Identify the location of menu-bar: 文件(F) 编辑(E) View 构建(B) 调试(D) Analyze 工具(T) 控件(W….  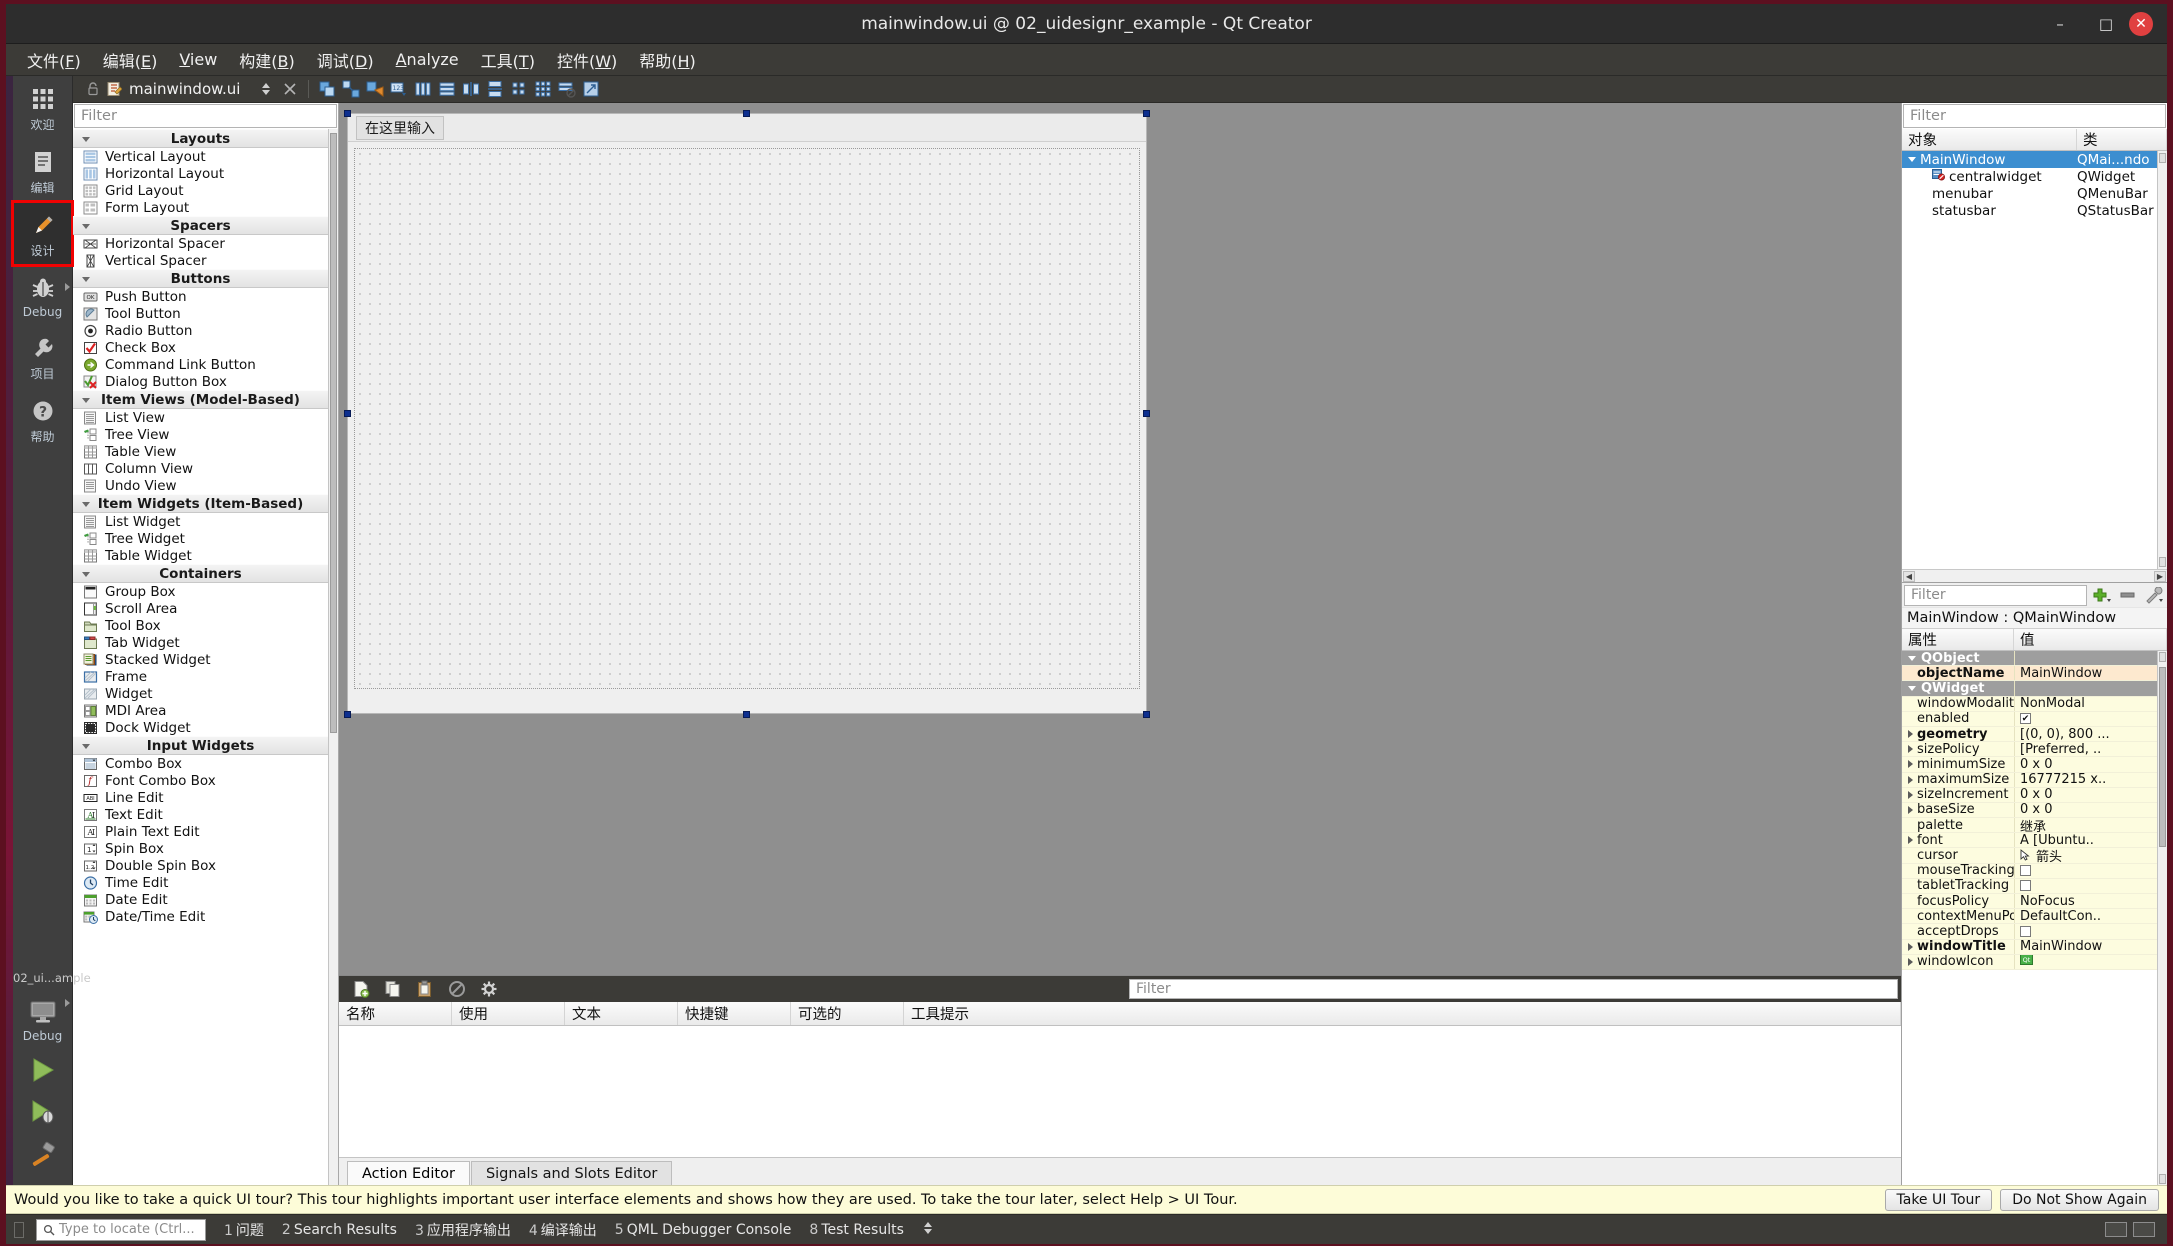
(1086, 60).